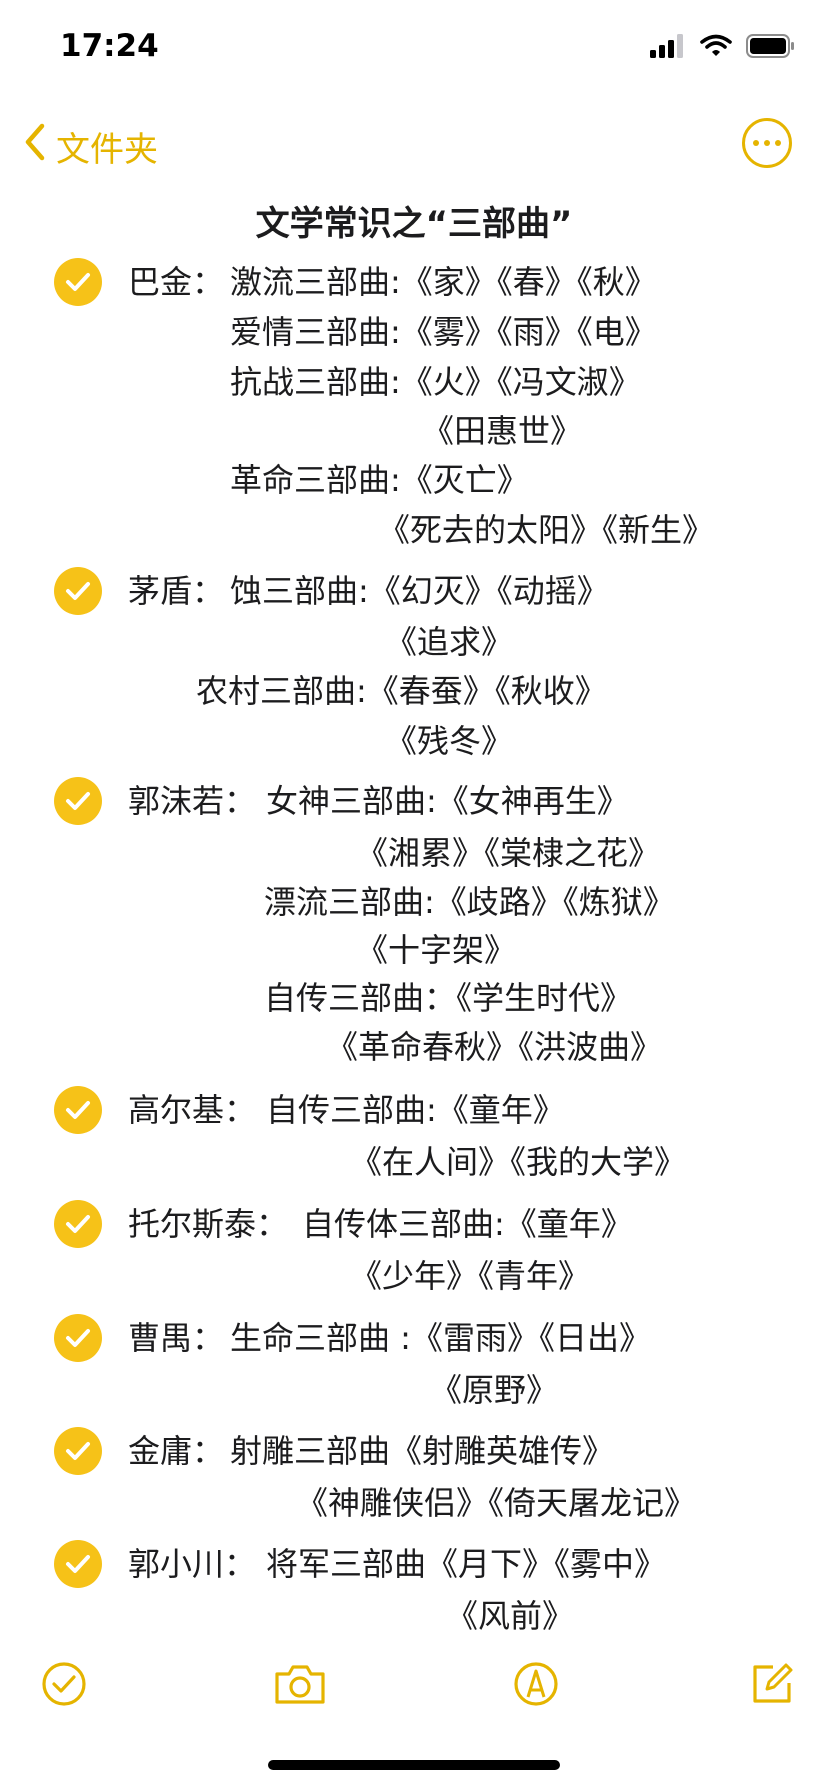 The image size is (828, 1792). Describe the element at coordinates (379, 480) in the screenshot. I see `trilogy-line: 革命三部曲:《灭亡》` at that location.